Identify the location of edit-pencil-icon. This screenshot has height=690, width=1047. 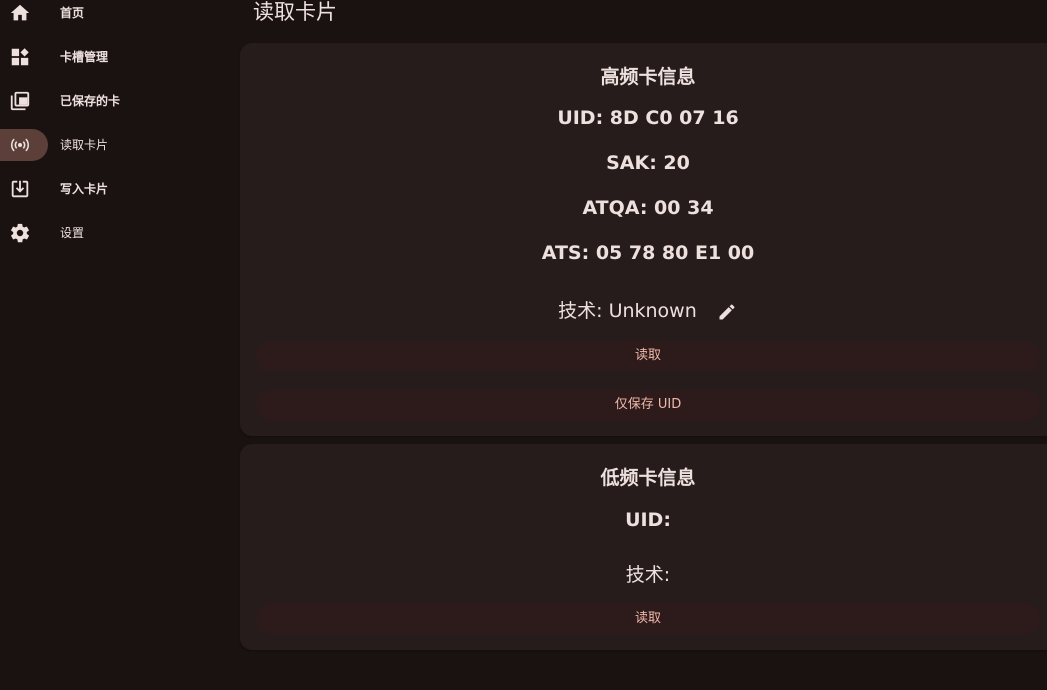
(727, 313).